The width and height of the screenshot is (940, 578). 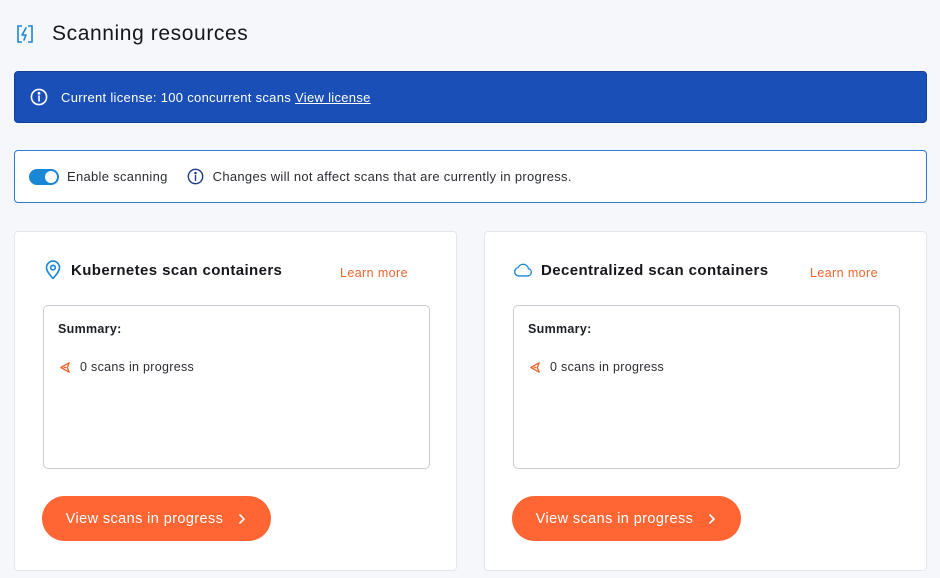 I want to click on lightning-bolt-icon, so click(x=25, y=34).